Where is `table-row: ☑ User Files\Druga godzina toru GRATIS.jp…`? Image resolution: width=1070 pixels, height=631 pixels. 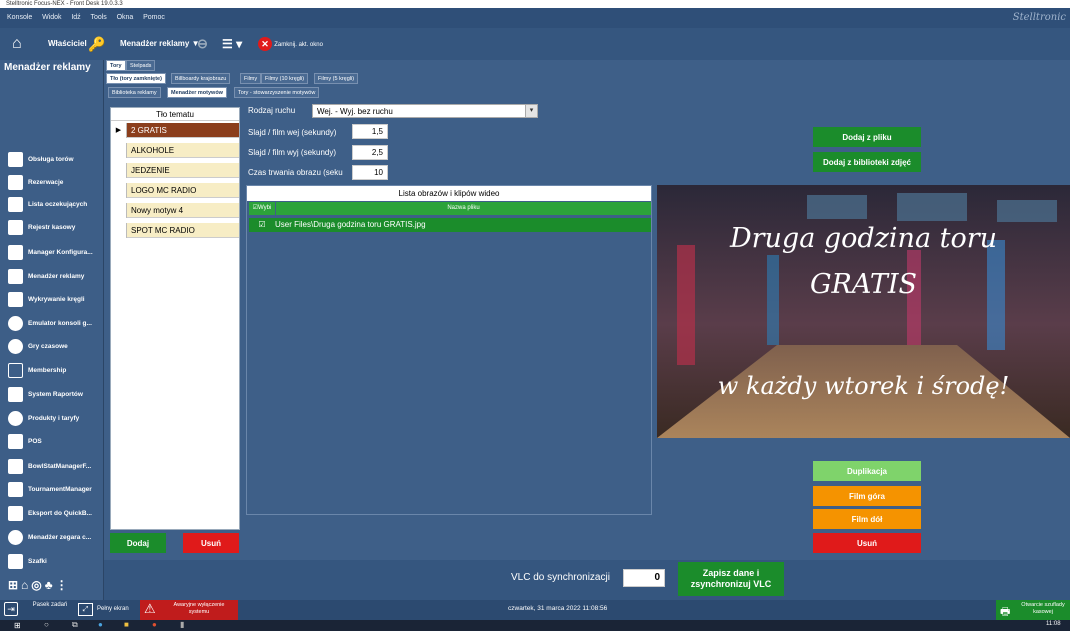 table-row: ☑ User Files\Druga godzina toru GRATIS.jp… is located at coordinates (450, 225).